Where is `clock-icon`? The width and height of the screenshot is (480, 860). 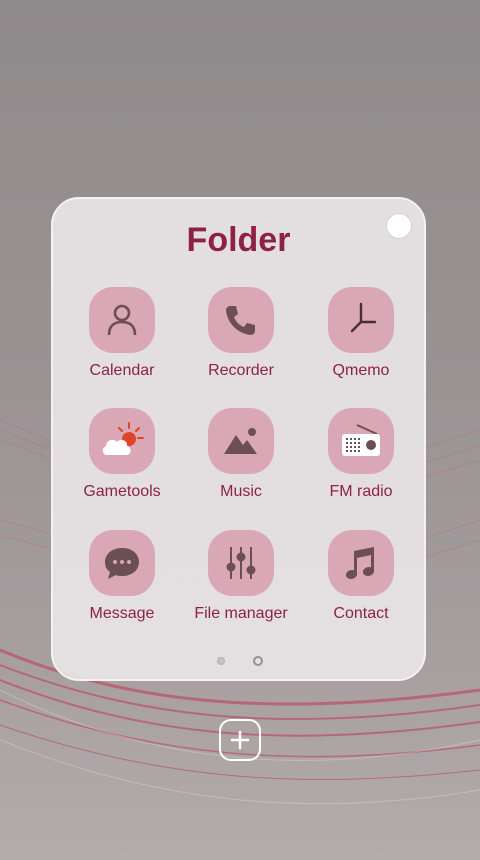 clock-icon is located at coordinates (361, 320).